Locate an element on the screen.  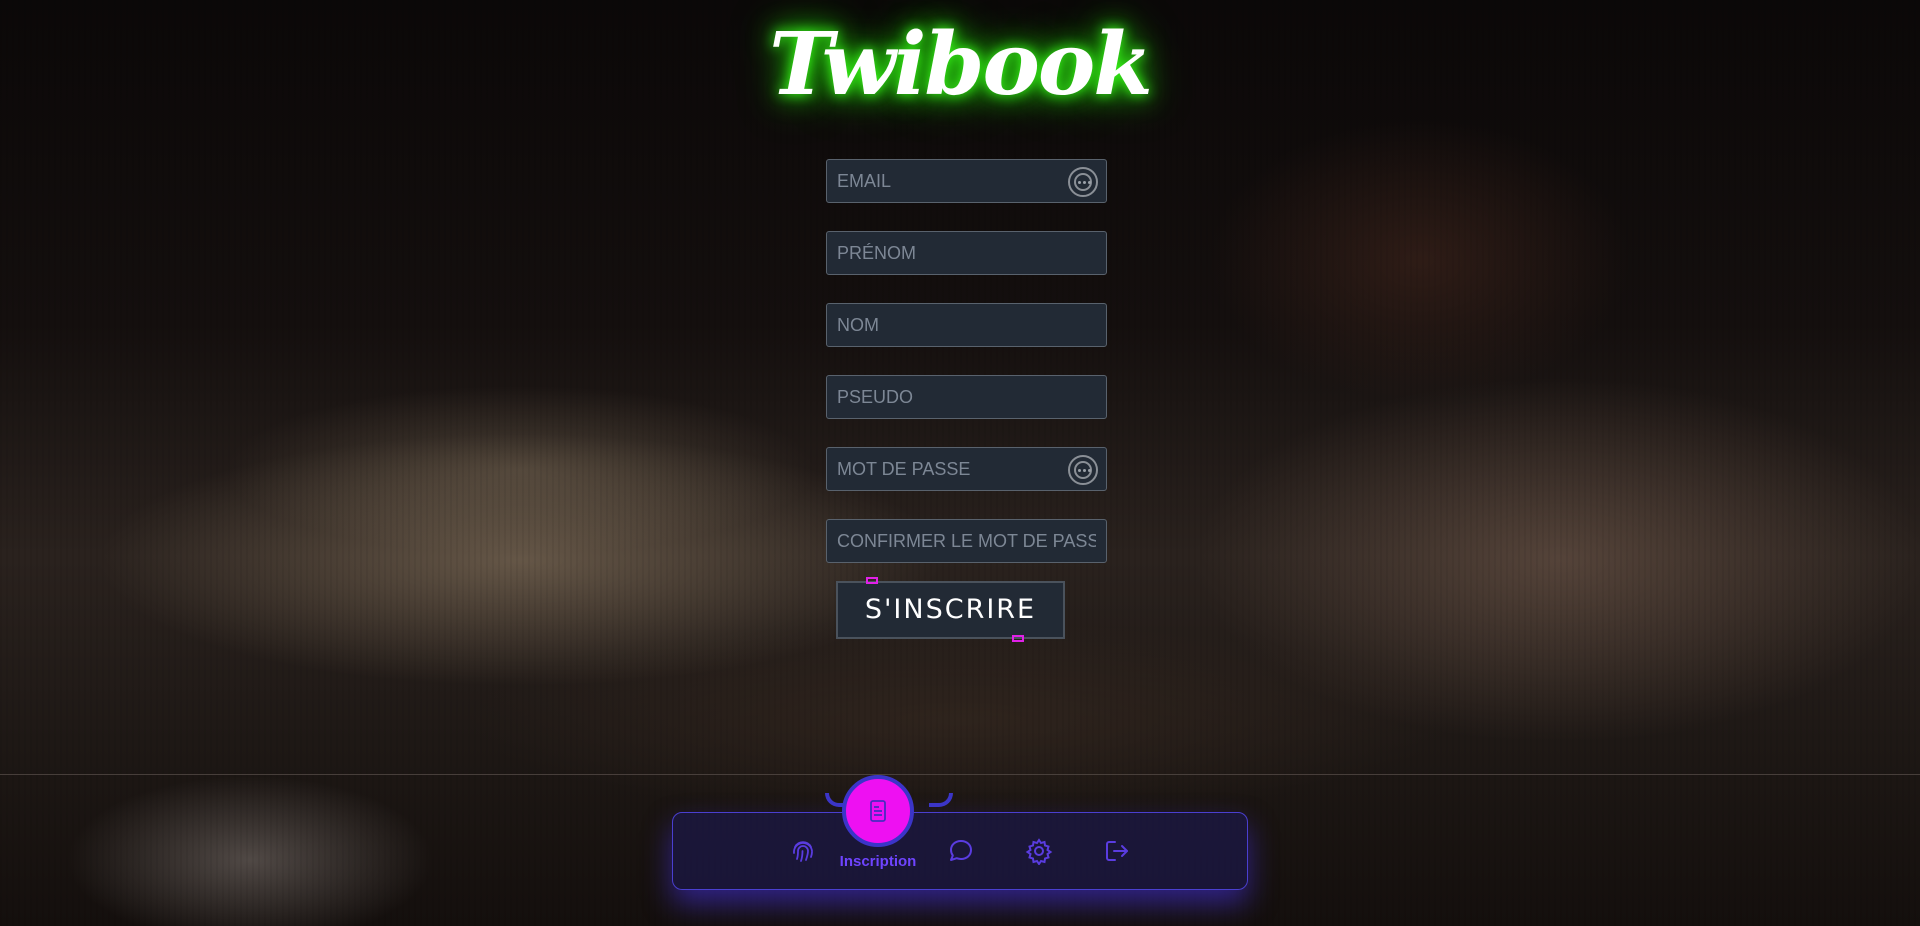
lastname-field-wrapper is located at coordinates (966, 325).